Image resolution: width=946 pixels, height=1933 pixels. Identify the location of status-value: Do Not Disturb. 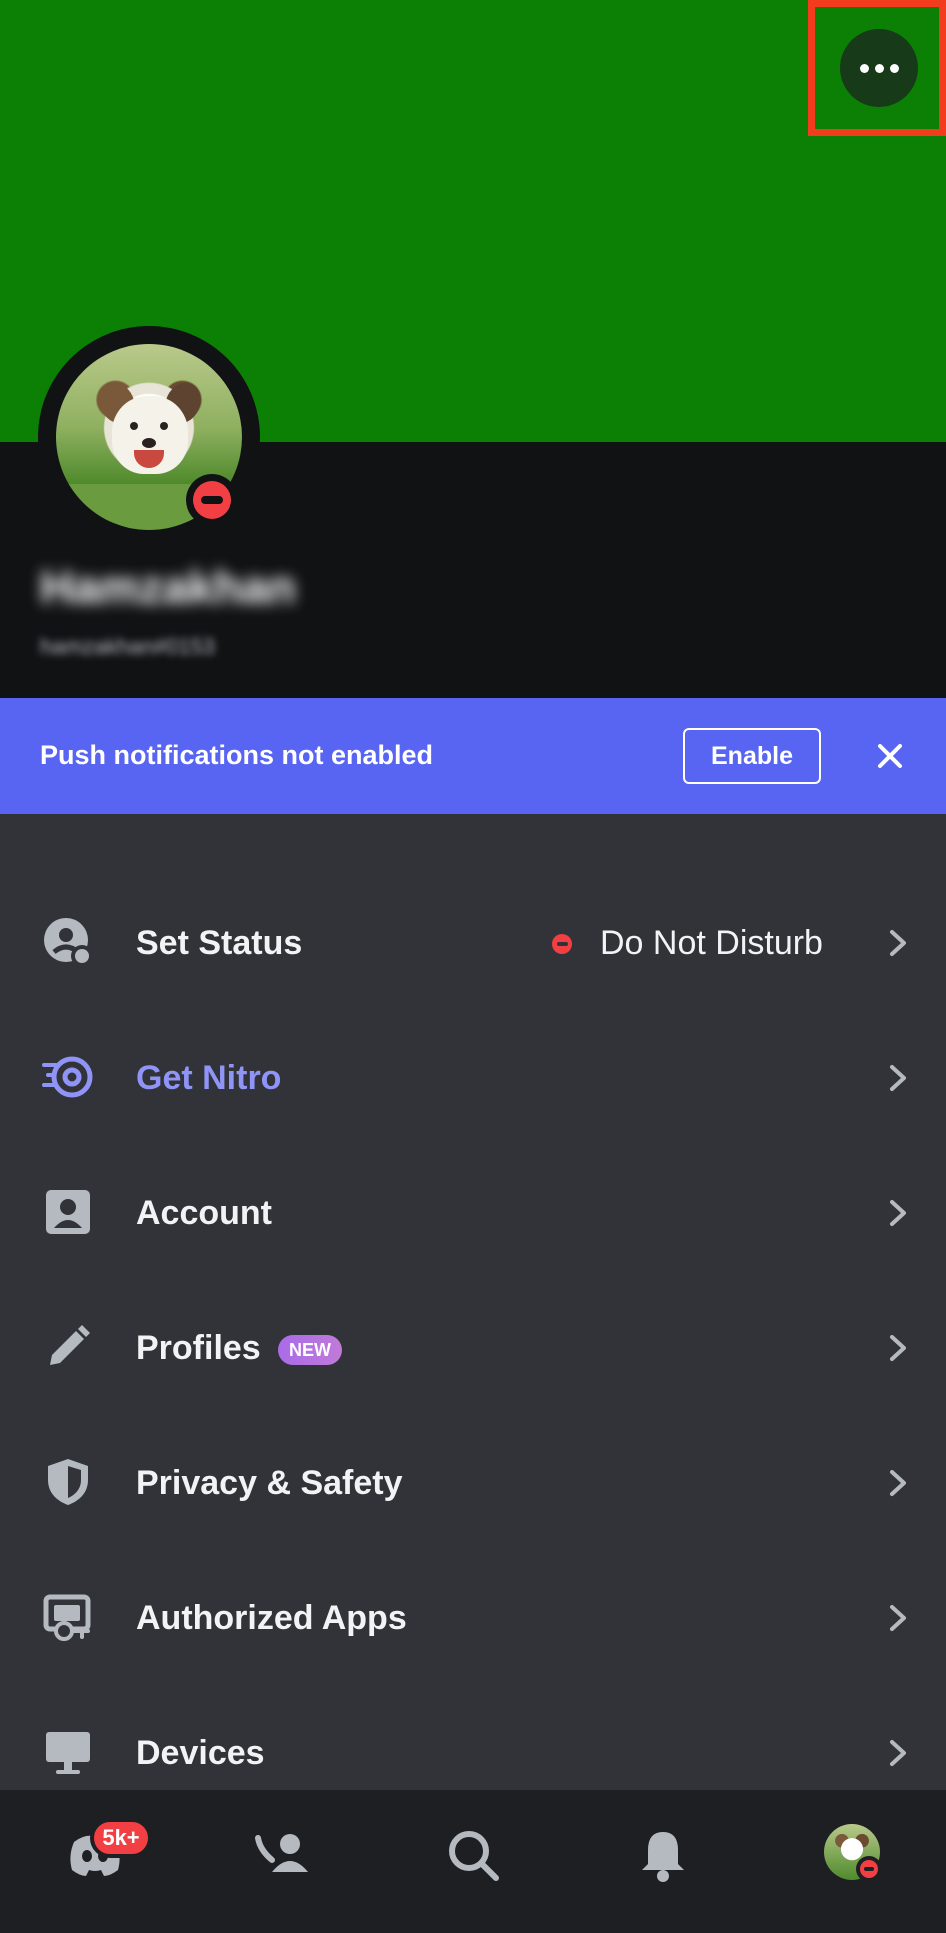
(711, 943).